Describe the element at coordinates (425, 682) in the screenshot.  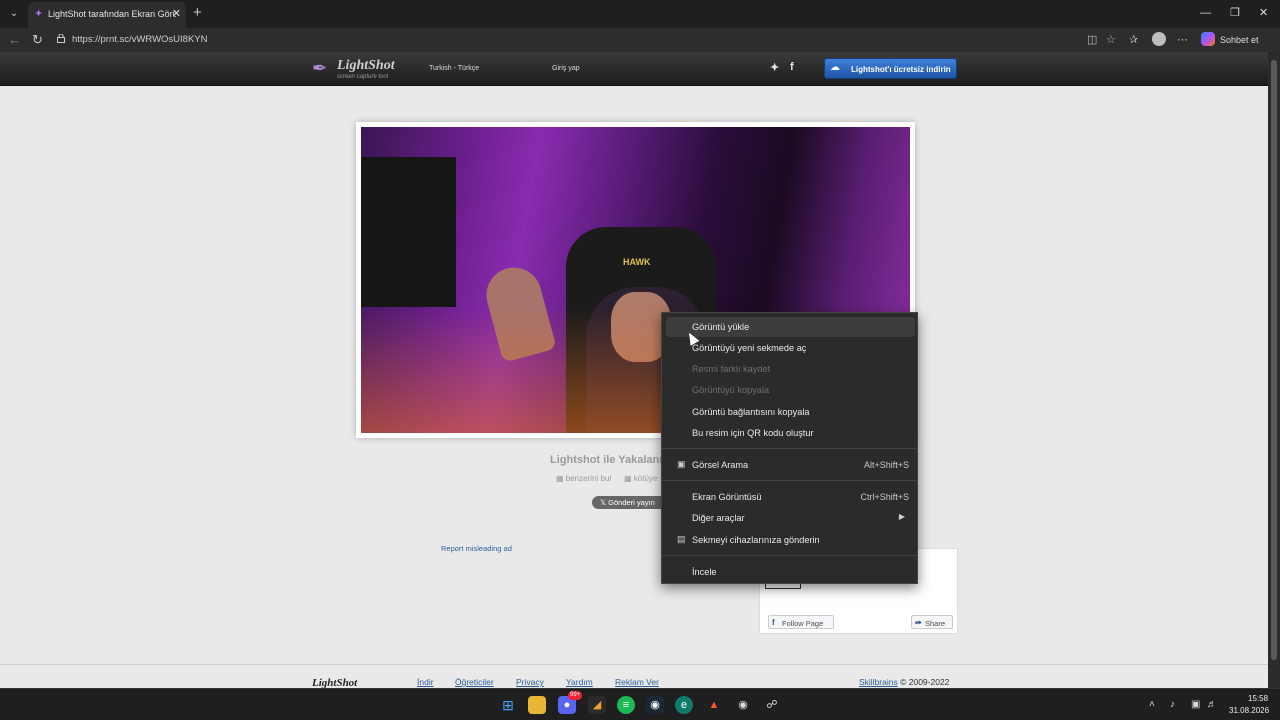
I see `footer-link-download: İndir` at that location.